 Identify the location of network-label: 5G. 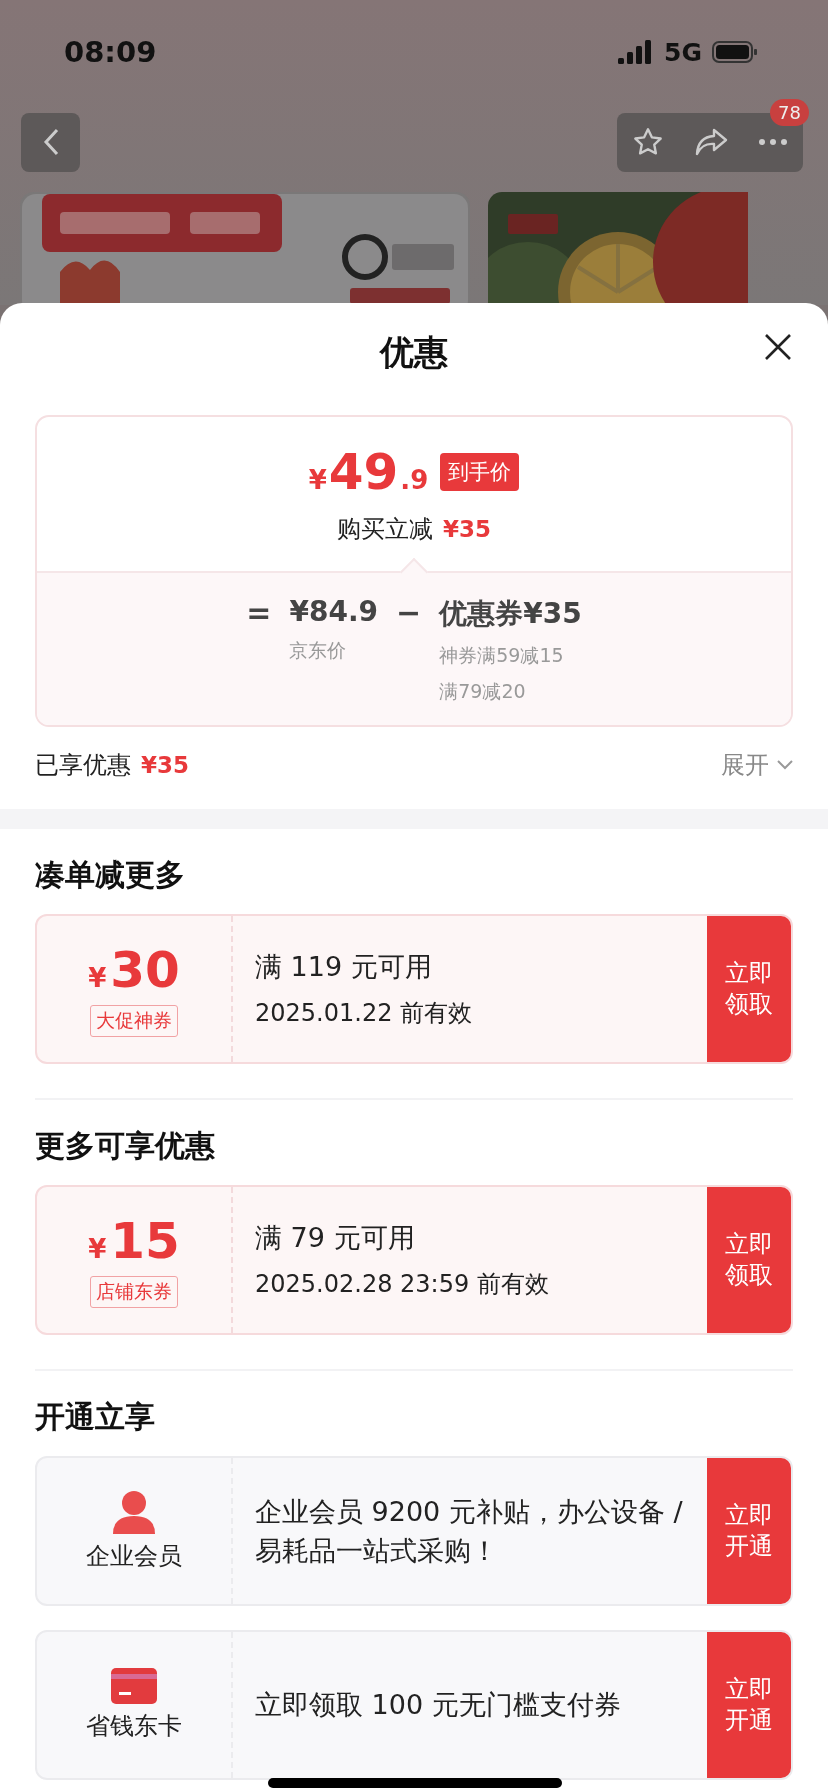
(683, 52).